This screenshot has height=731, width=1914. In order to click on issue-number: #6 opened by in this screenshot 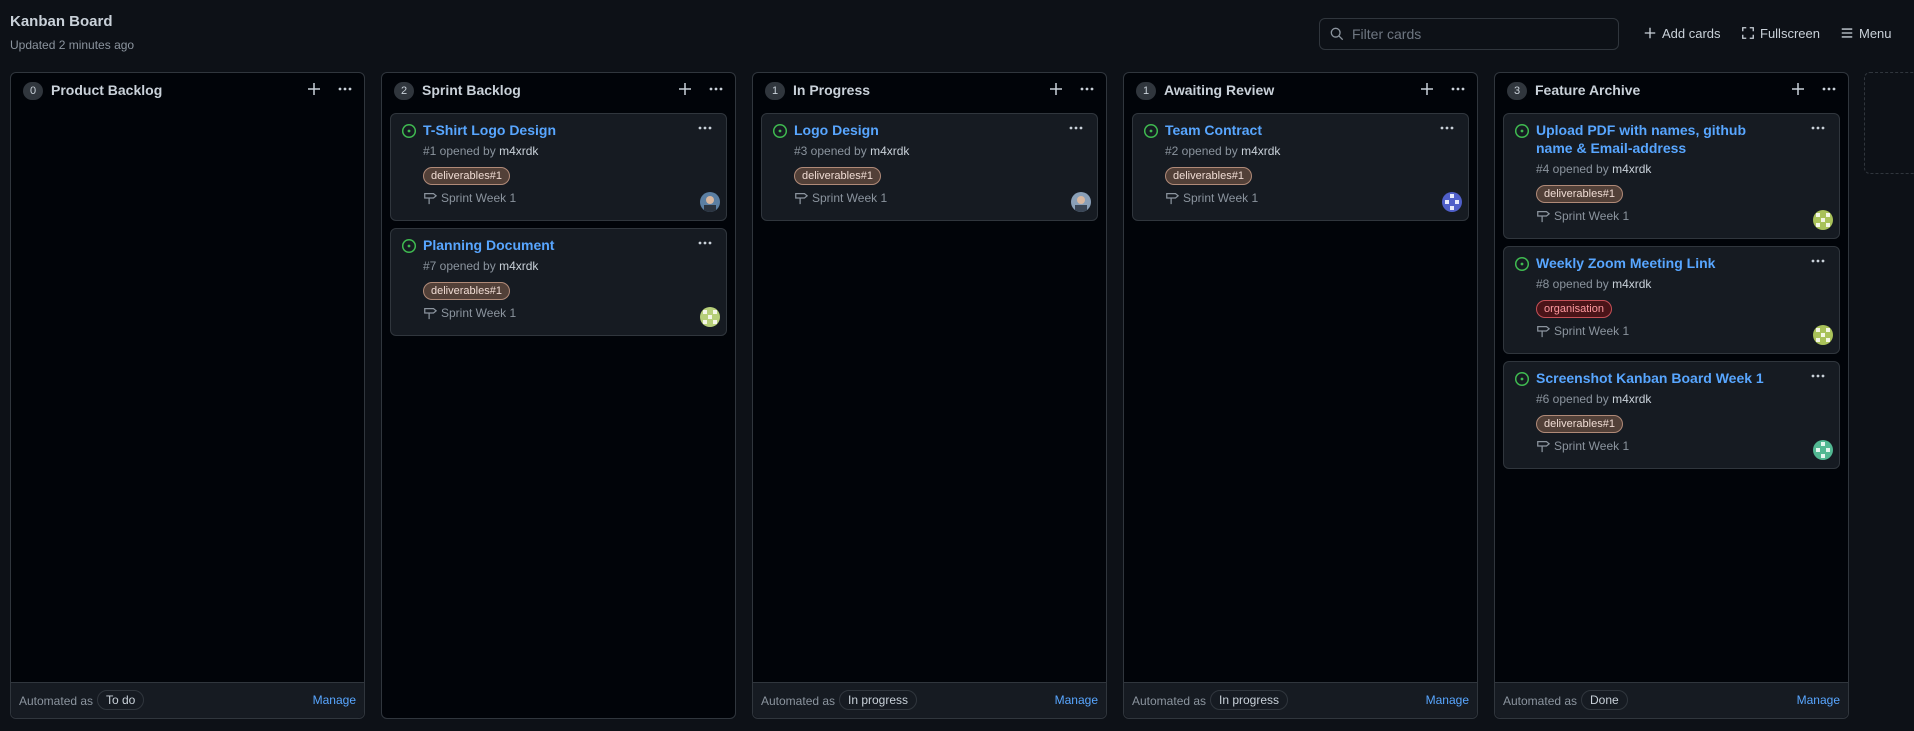, I will do `click(1572, 399)`.